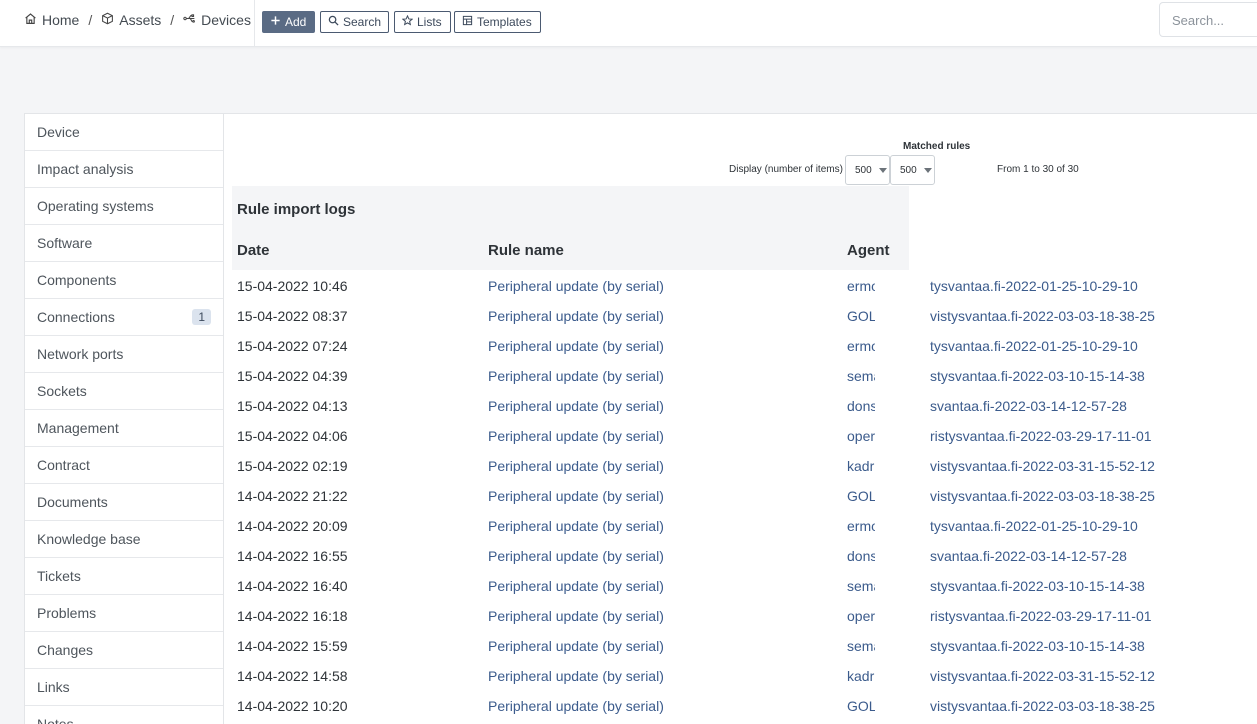 The width and height of the screenshot is (1257, 724). What do you see at coordinates (124, 280) in the screenshot?
I see `sidebar-item-components: Components` at bounding box center [124, 280].